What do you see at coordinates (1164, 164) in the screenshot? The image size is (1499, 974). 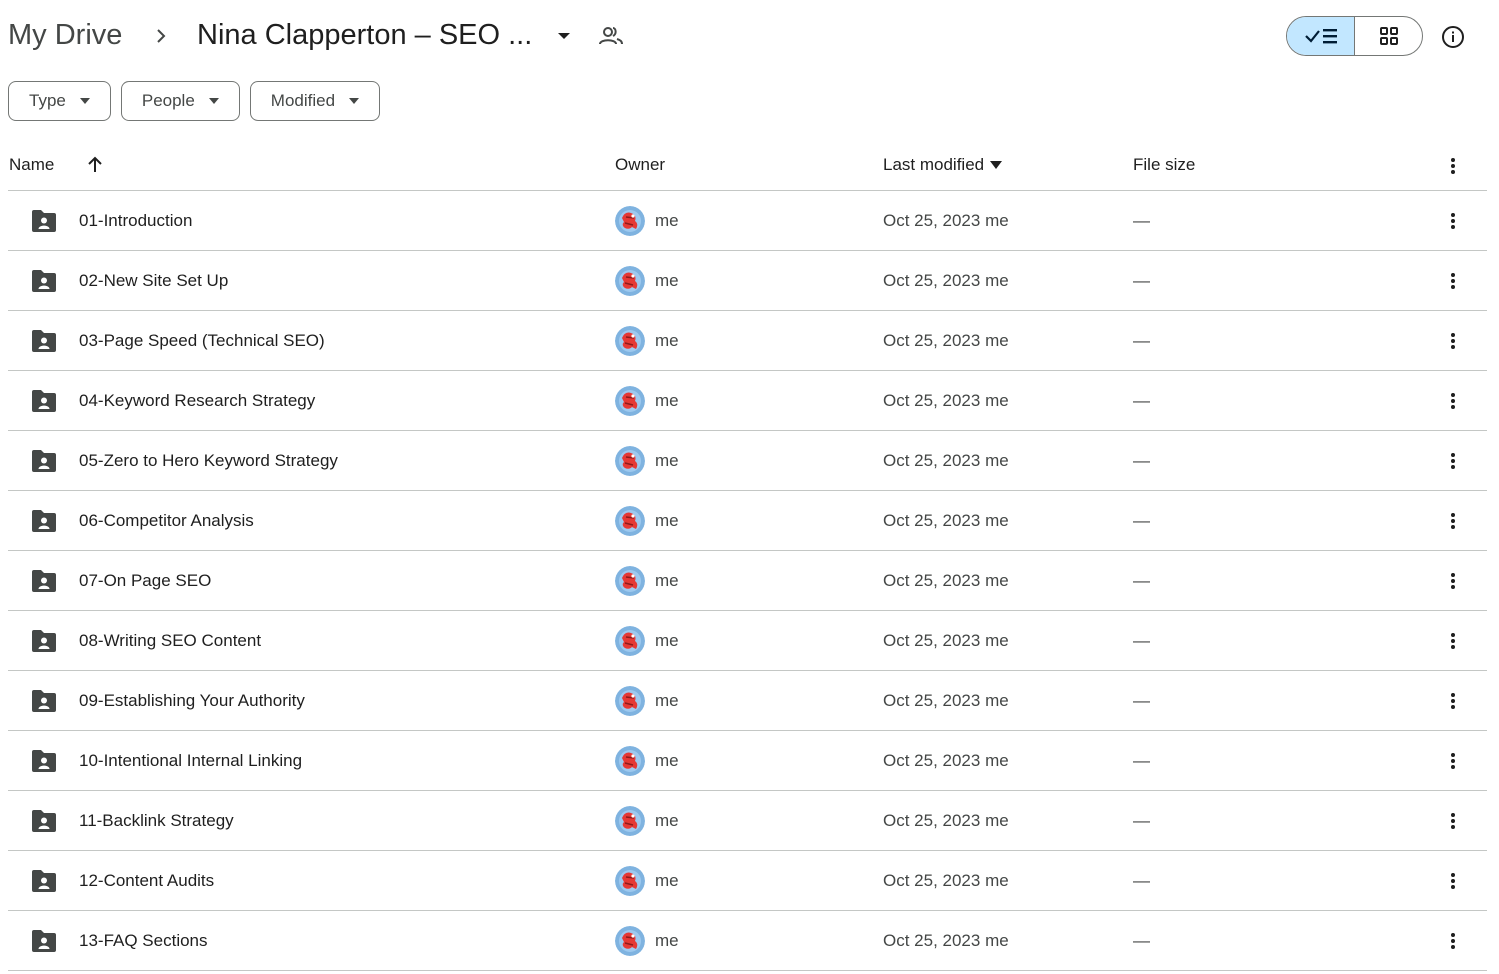 I see `column-header-file-size: File size` at bounding box center [1164, 164].